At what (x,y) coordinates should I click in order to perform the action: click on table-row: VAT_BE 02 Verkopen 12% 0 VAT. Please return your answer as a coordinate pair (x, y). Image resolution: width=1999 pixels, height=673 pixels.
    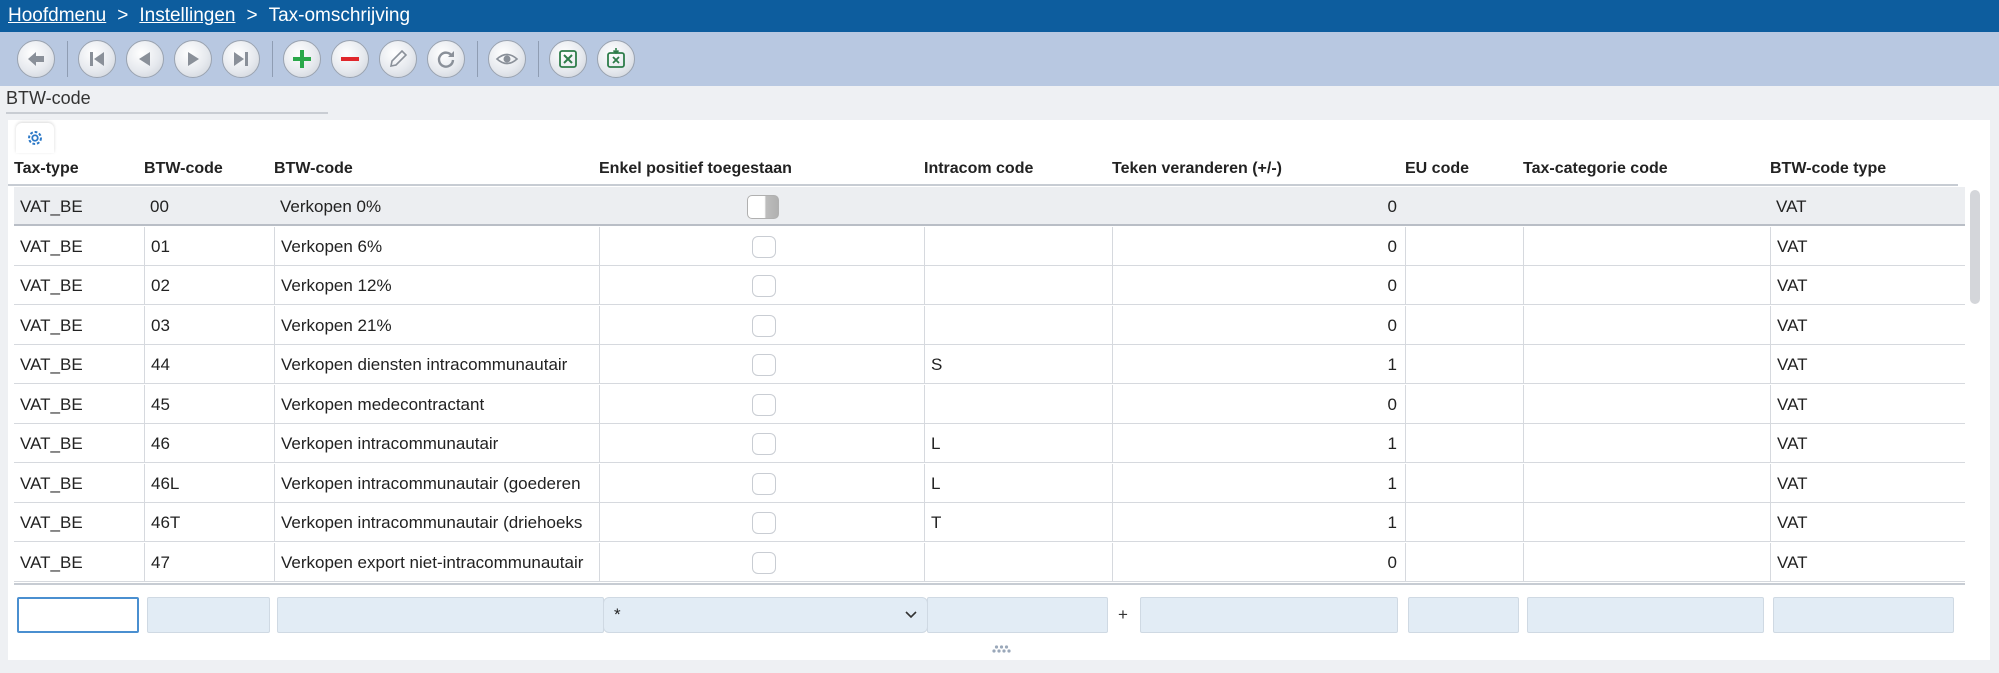
    Looking at the image, I should click on (989, 285).